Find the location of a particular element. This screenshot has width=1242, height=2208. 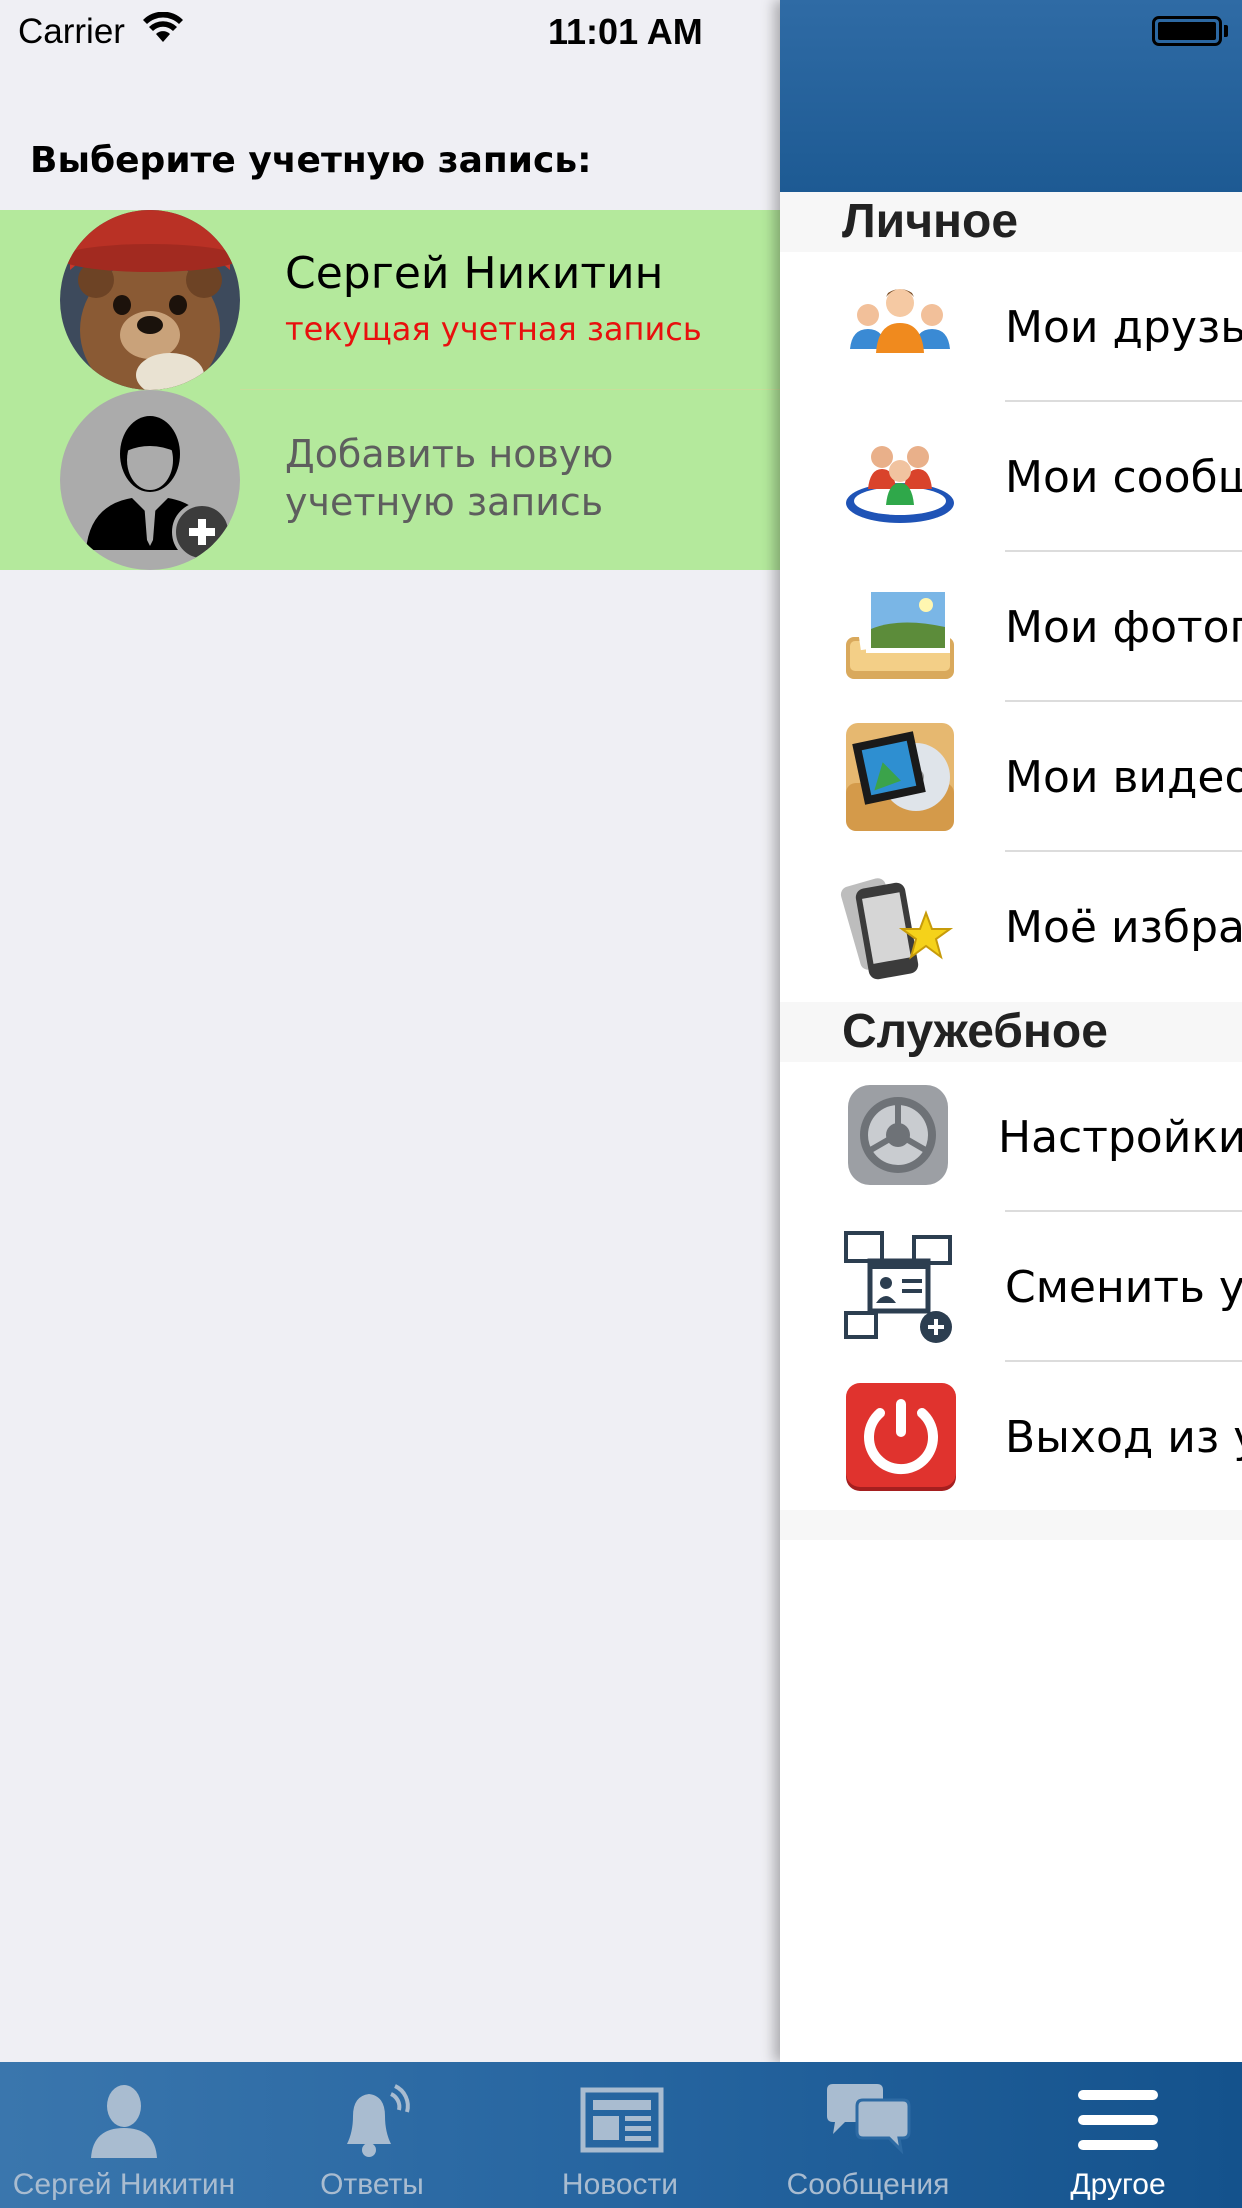

tab-messages: Сообщения is located at coordinates (868, 2135).